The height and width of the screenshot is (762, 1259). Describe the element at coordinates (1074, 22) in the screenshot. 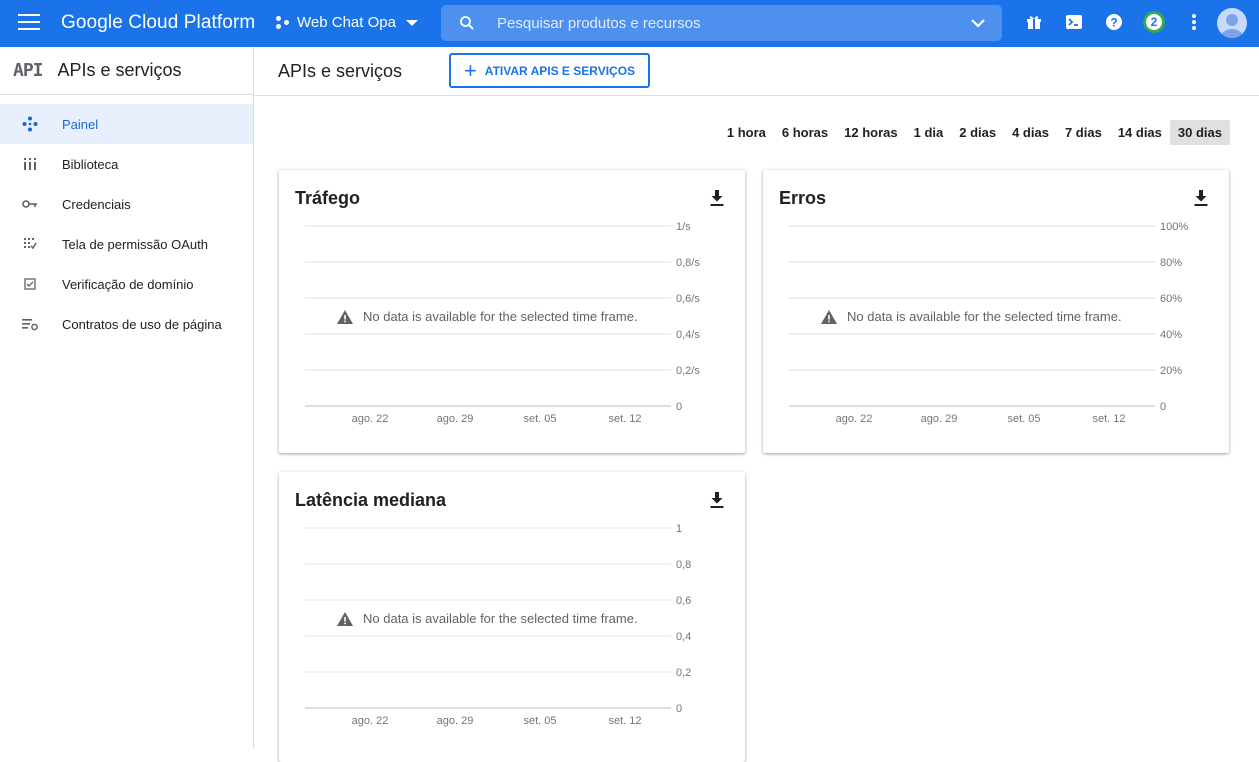

I see `cloud-shell-icon` at that location.